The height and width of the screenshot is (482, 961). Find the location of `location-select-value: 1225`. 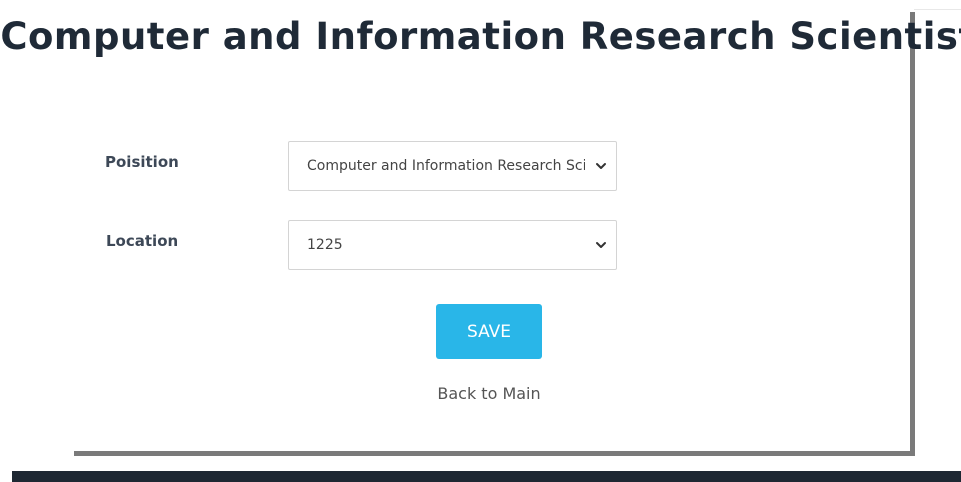

location-select-value: 1225 is located at coordinates (325, 245).